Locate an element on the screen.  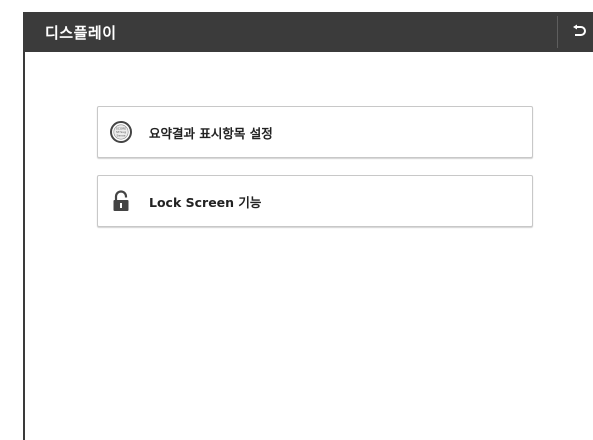
lock-screen-label: Lock Screen 기능 is located at coordinates (205, 202).